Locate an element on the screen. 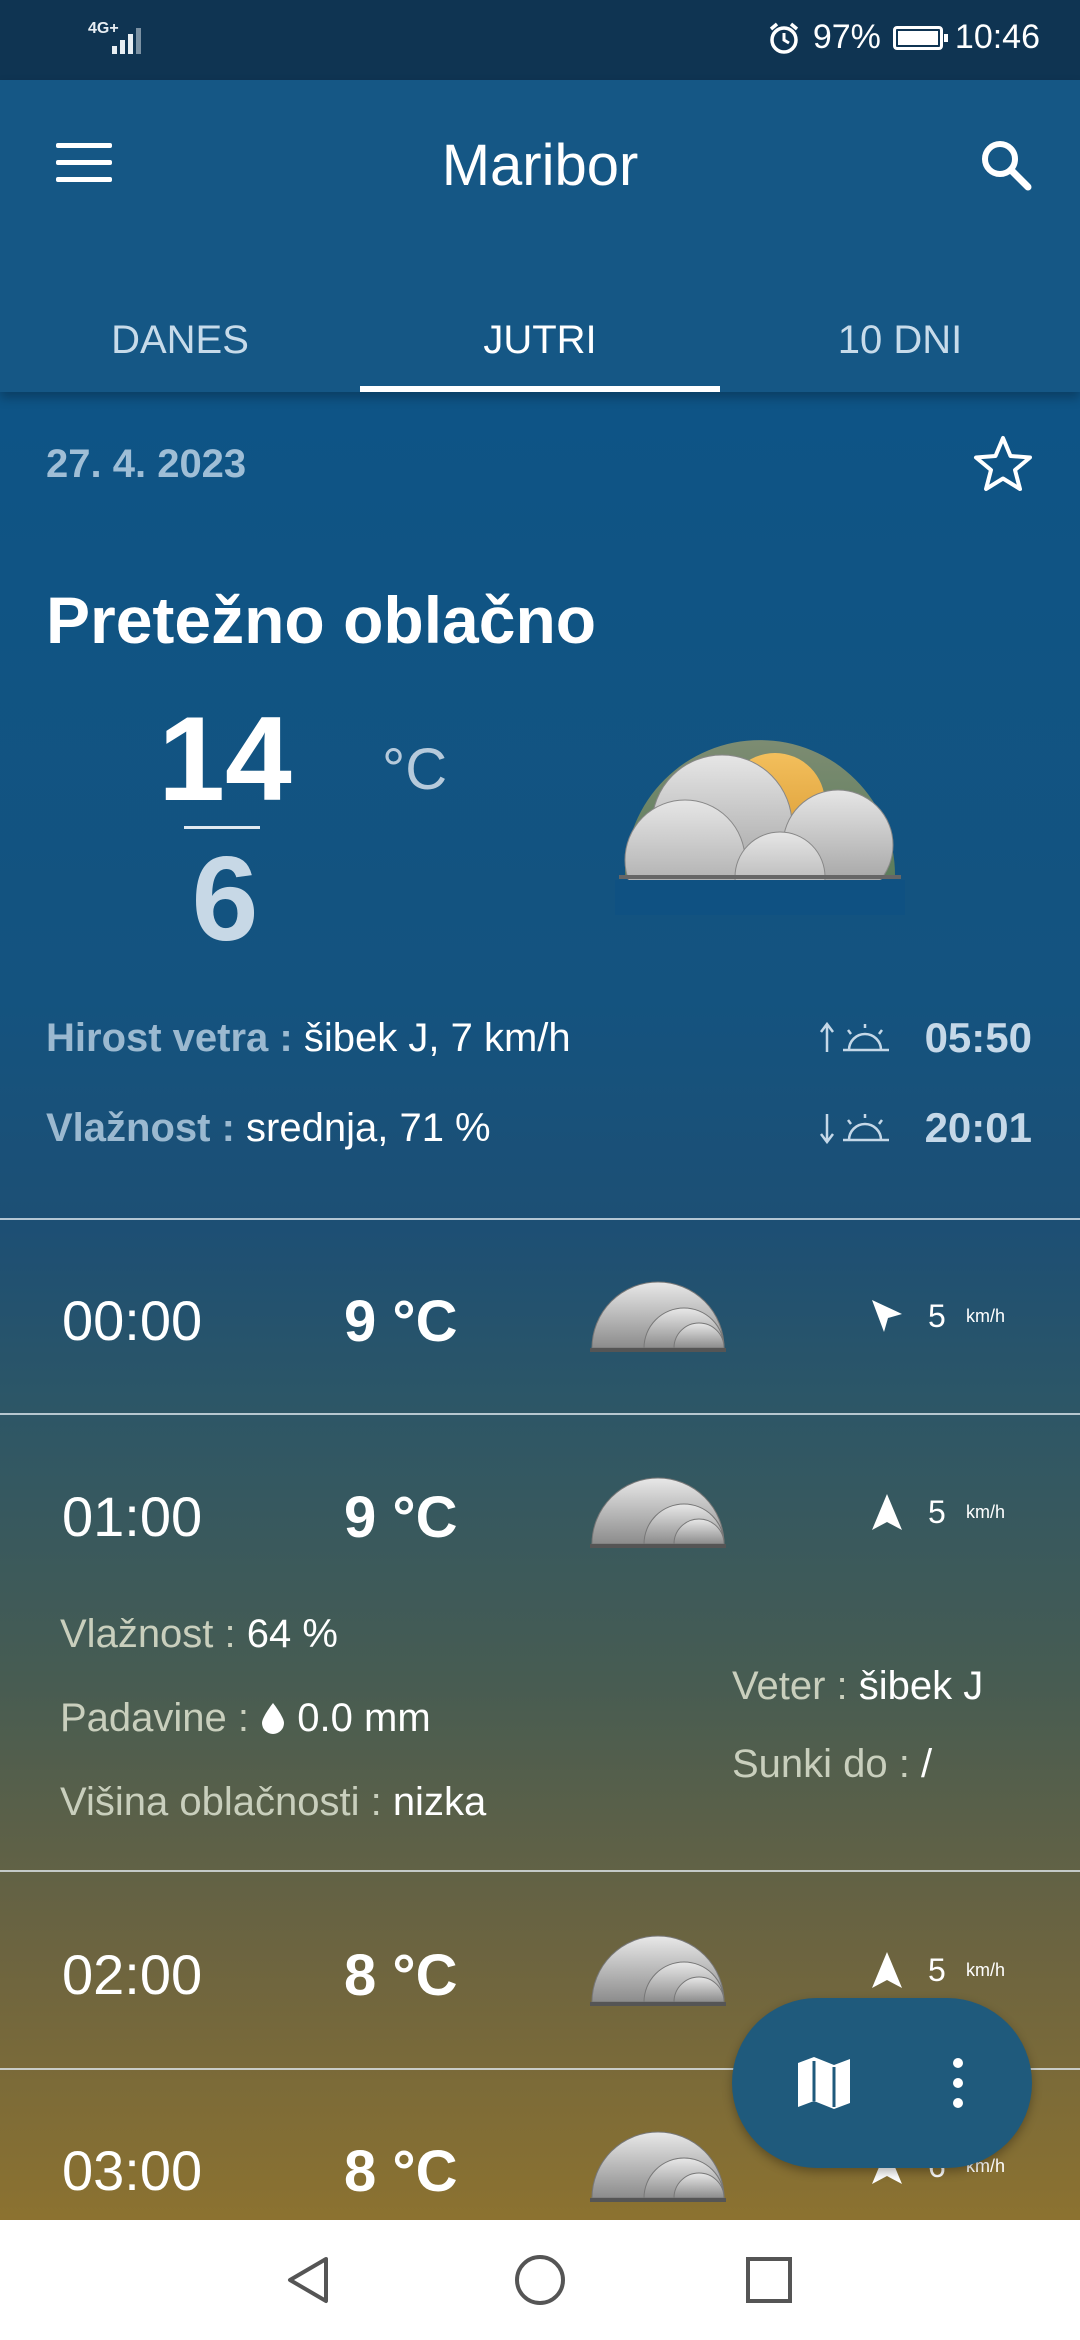 The height and width of the screenshot is (2340, 1080). detail-wind: Veter : šibek J is located at coordinates (857, 1686).